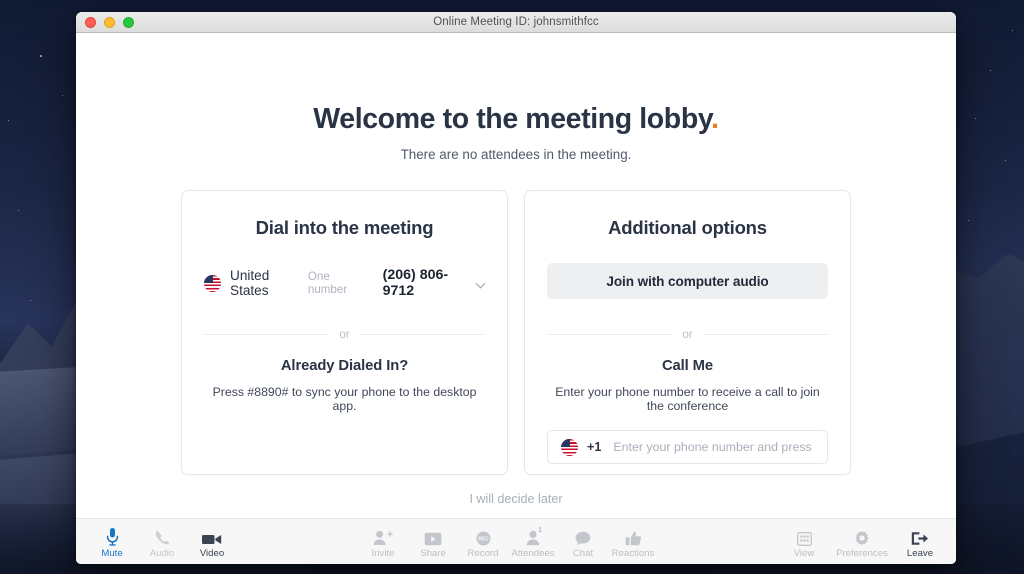 Image resolution: width=1024 pixels, height=574 pixels. I want to click on close-button, so click(90, 22).